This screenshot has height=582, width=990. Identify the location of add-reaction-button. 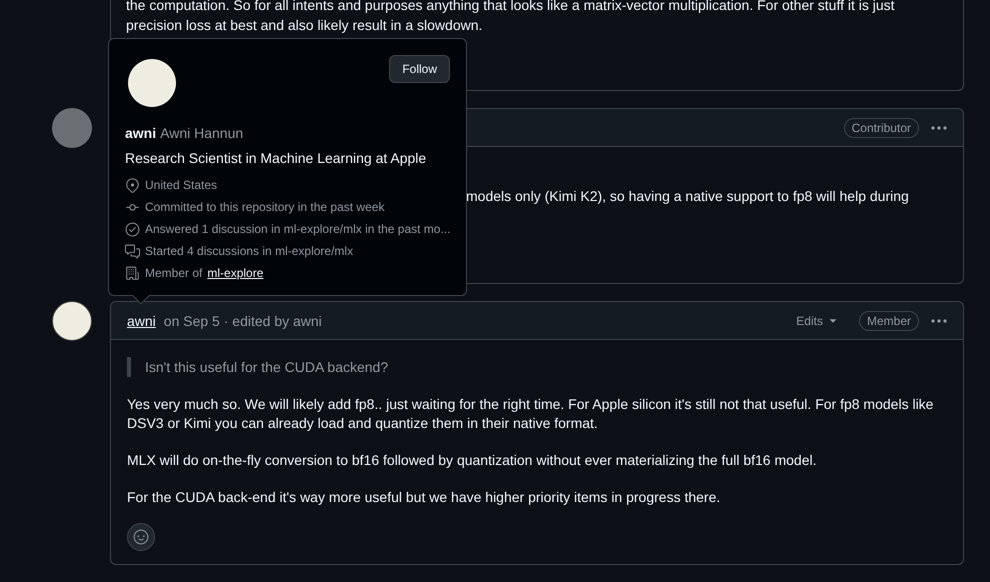
(141, 537).